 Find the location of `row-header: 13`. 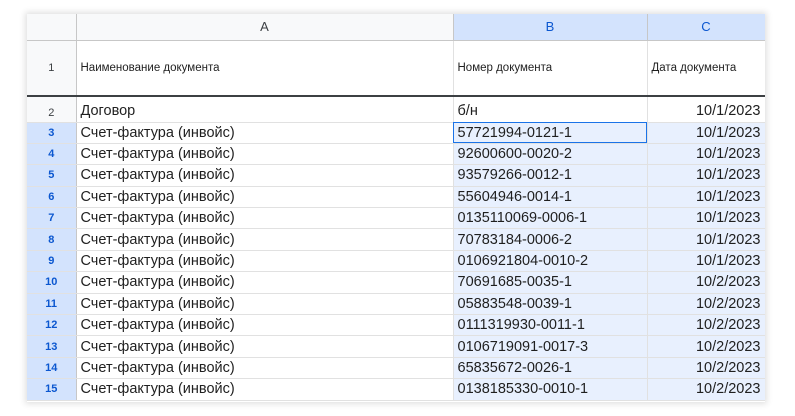

row-header: 13 is located at coordinates (52, 346).